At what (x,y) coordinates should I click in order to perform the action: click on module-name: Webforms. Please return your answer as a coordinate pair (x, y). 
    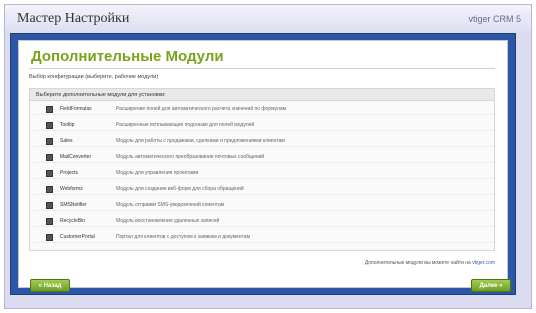
    Looking at the image, I should click on (71, 189).